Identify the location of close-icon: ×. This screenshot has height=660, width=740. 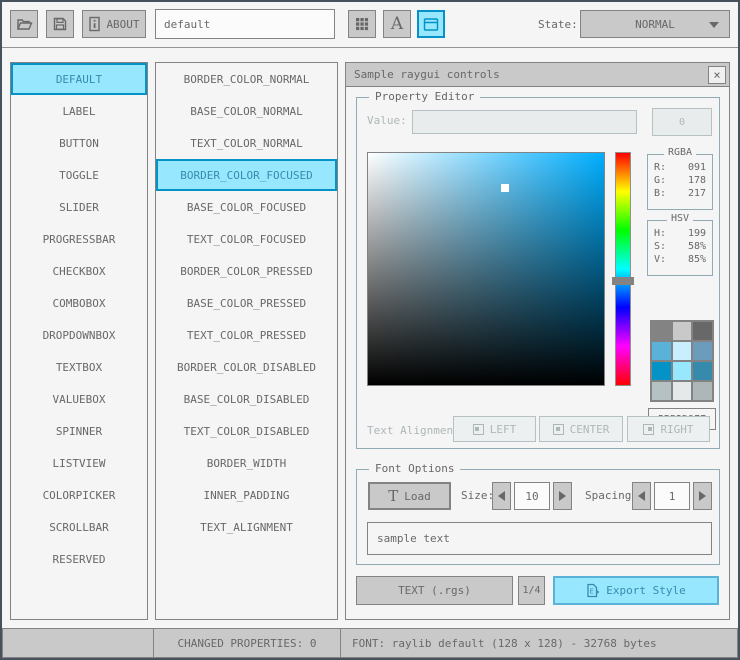
(717, 75).